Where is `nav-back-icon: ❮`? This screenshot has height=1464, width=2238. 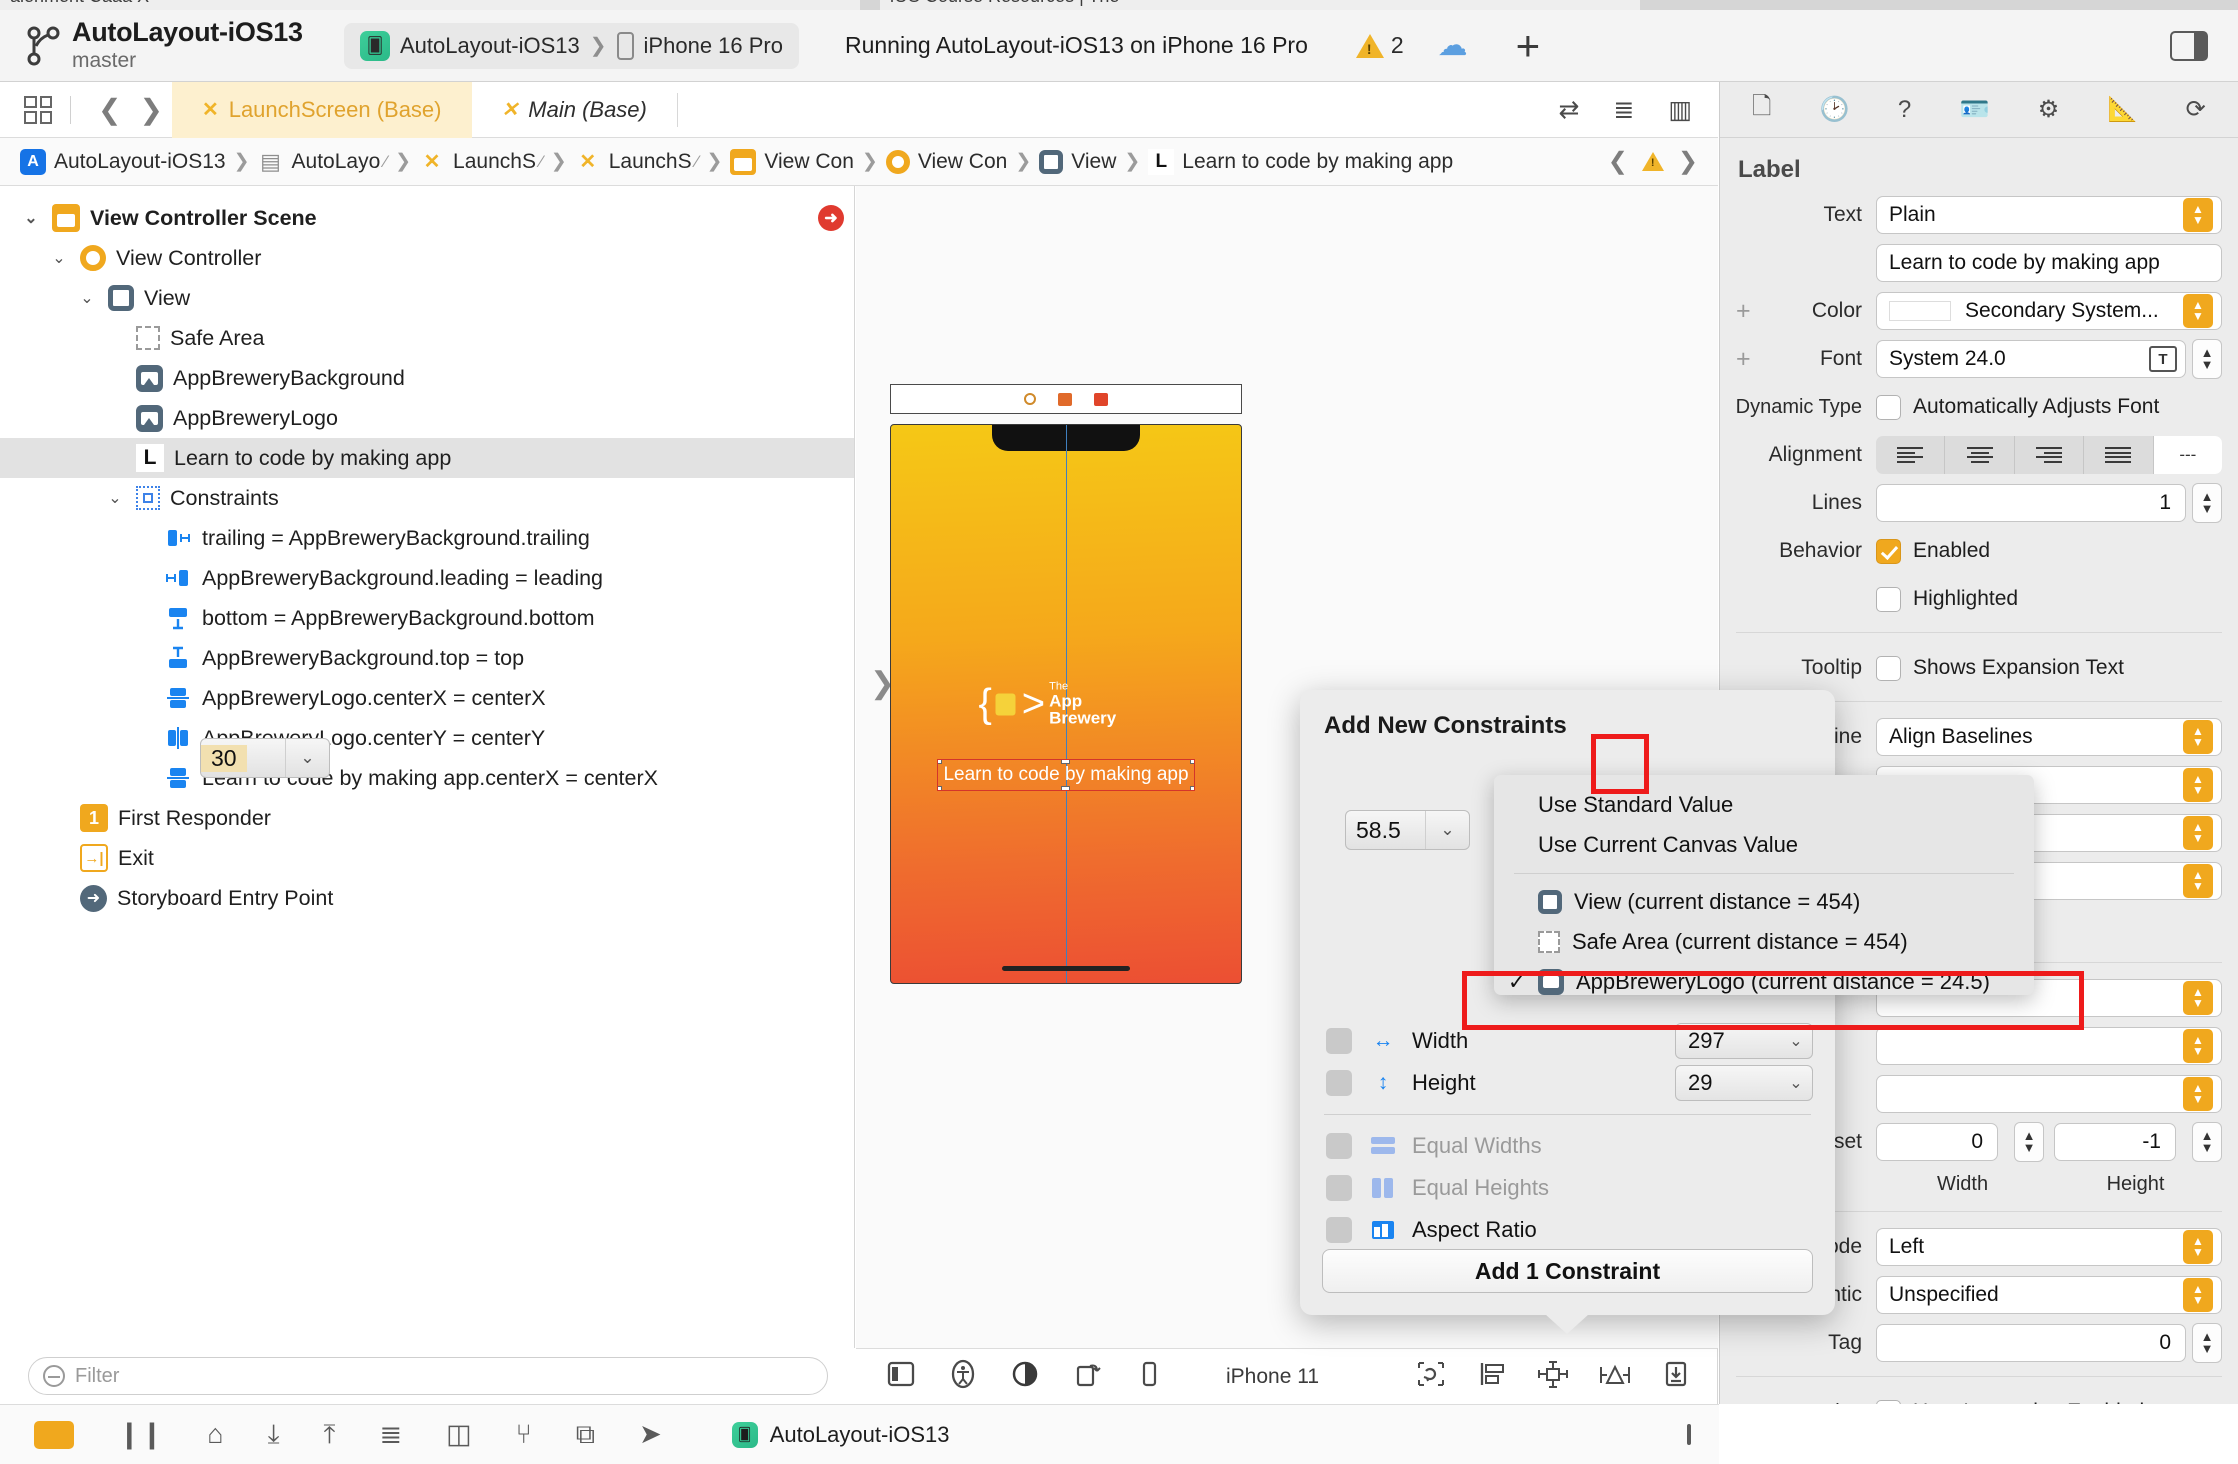 nav-back-icon: ❮ is located at coordinates (109, 109).